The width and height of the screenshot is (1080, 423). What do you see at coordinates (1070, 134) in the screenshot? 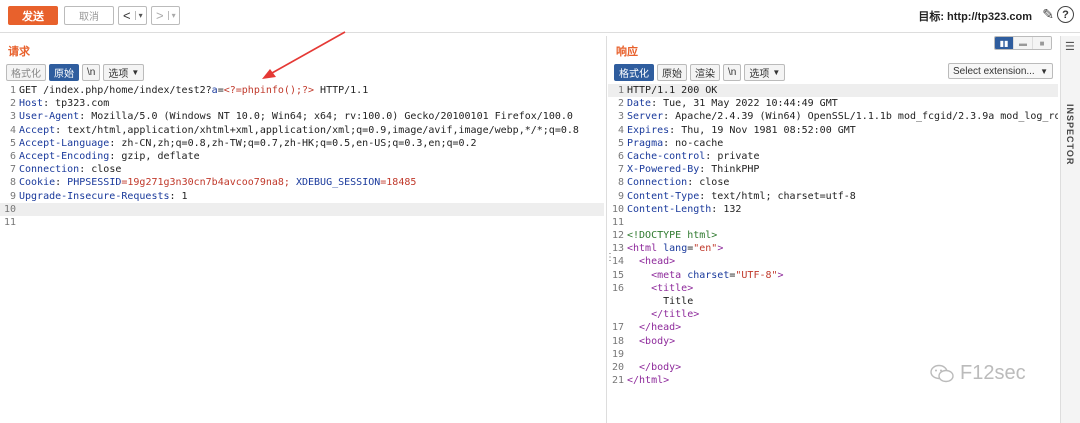
I see `inspector-label: INSPECTOR` at bounding box center [1070, 134].